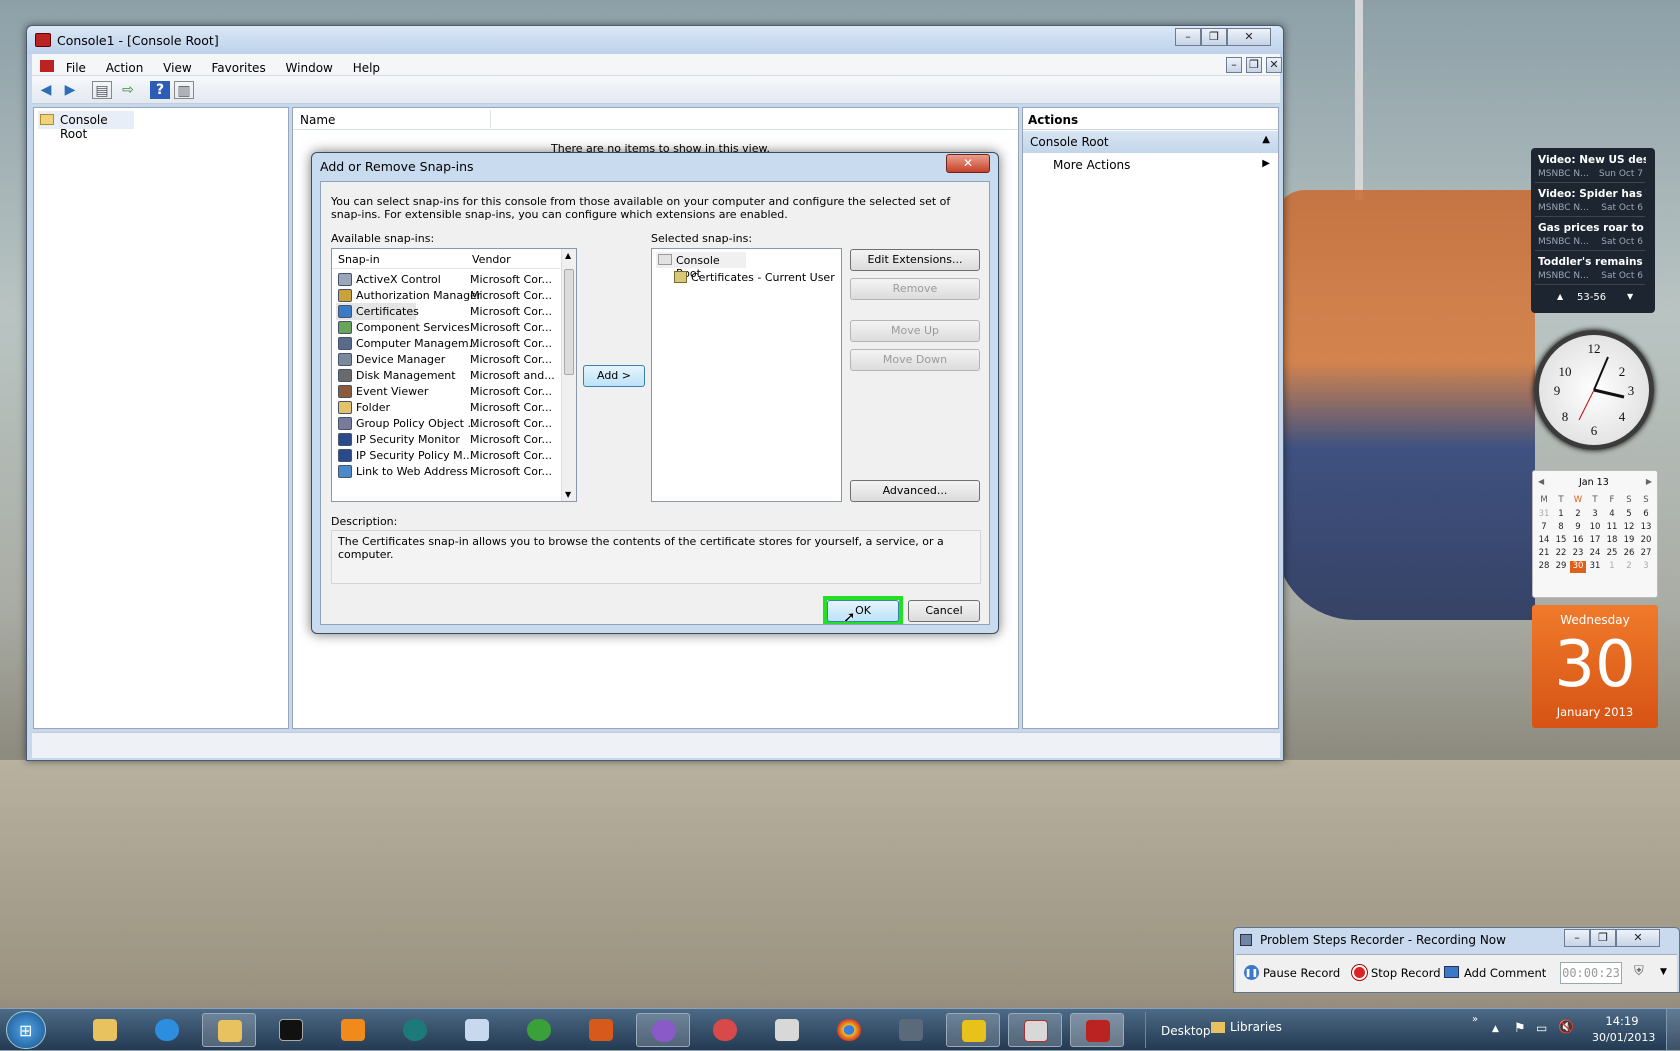 This screenshot has width=1680, height=1051. I want to click on menu-file: File, so click(76, 66).